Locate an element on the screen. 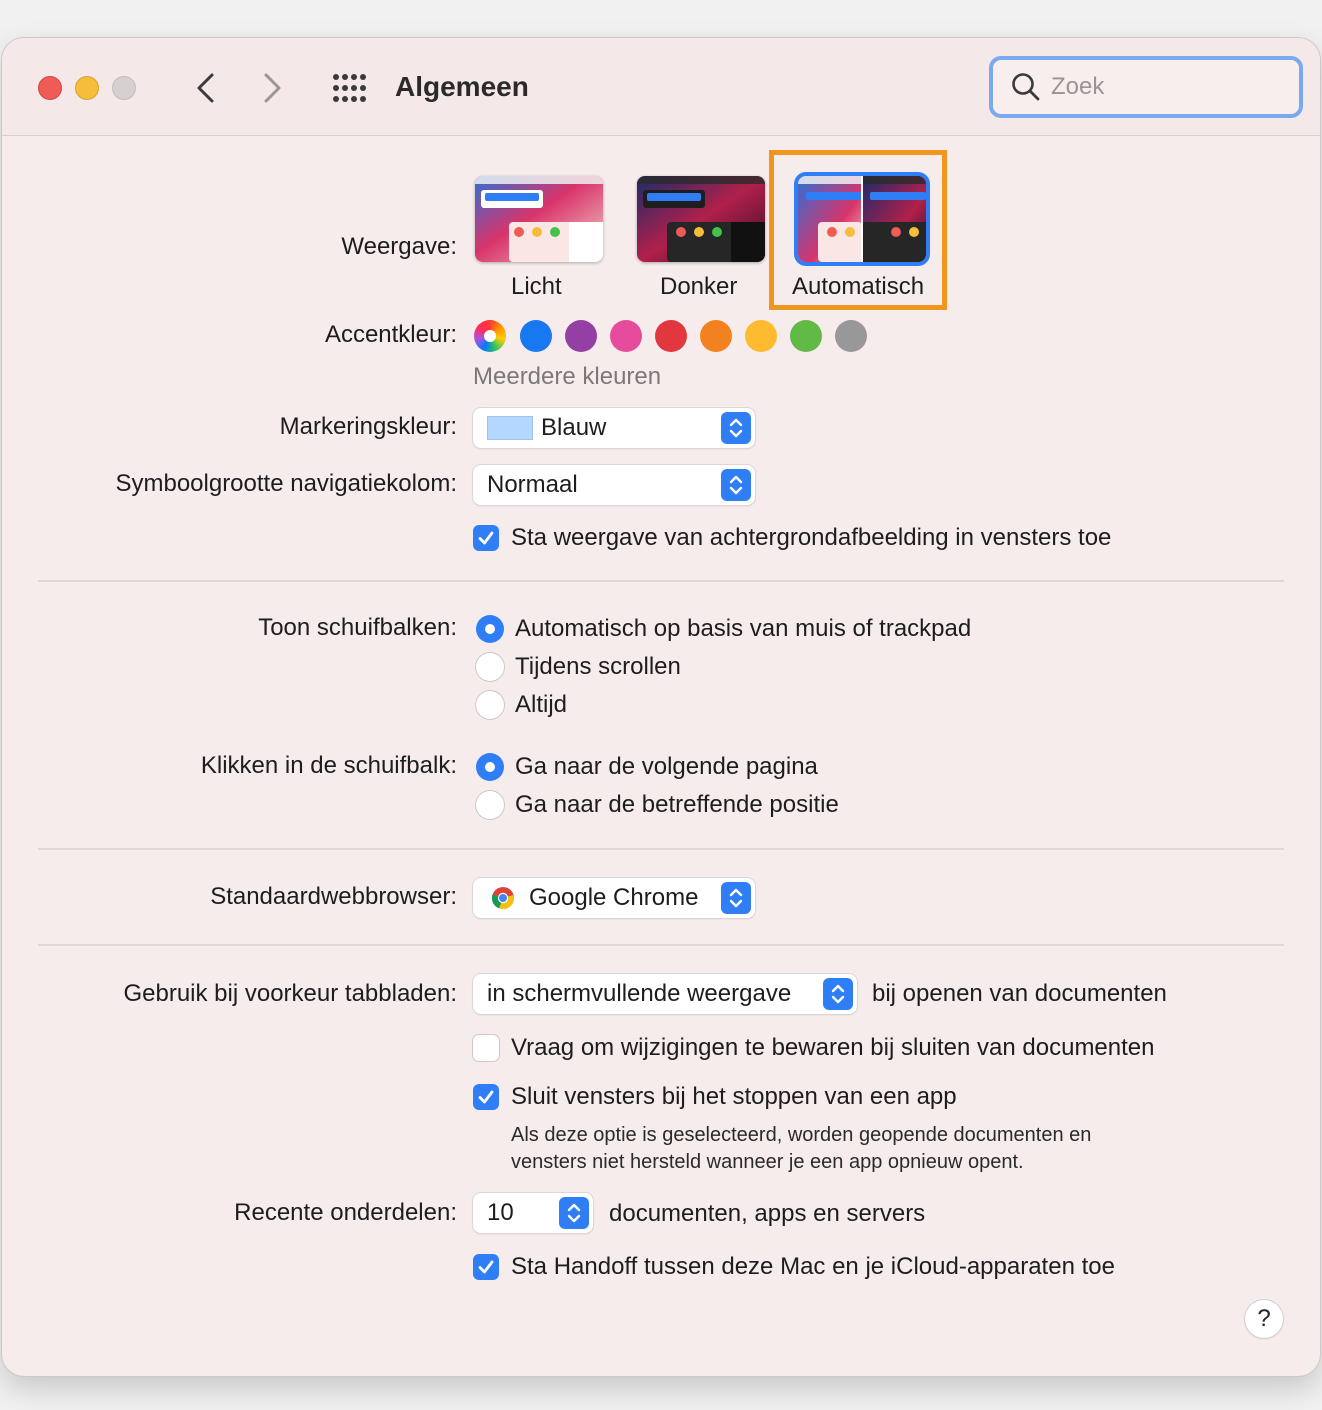  accent-green-swatch is located at coordinates (806, 336).